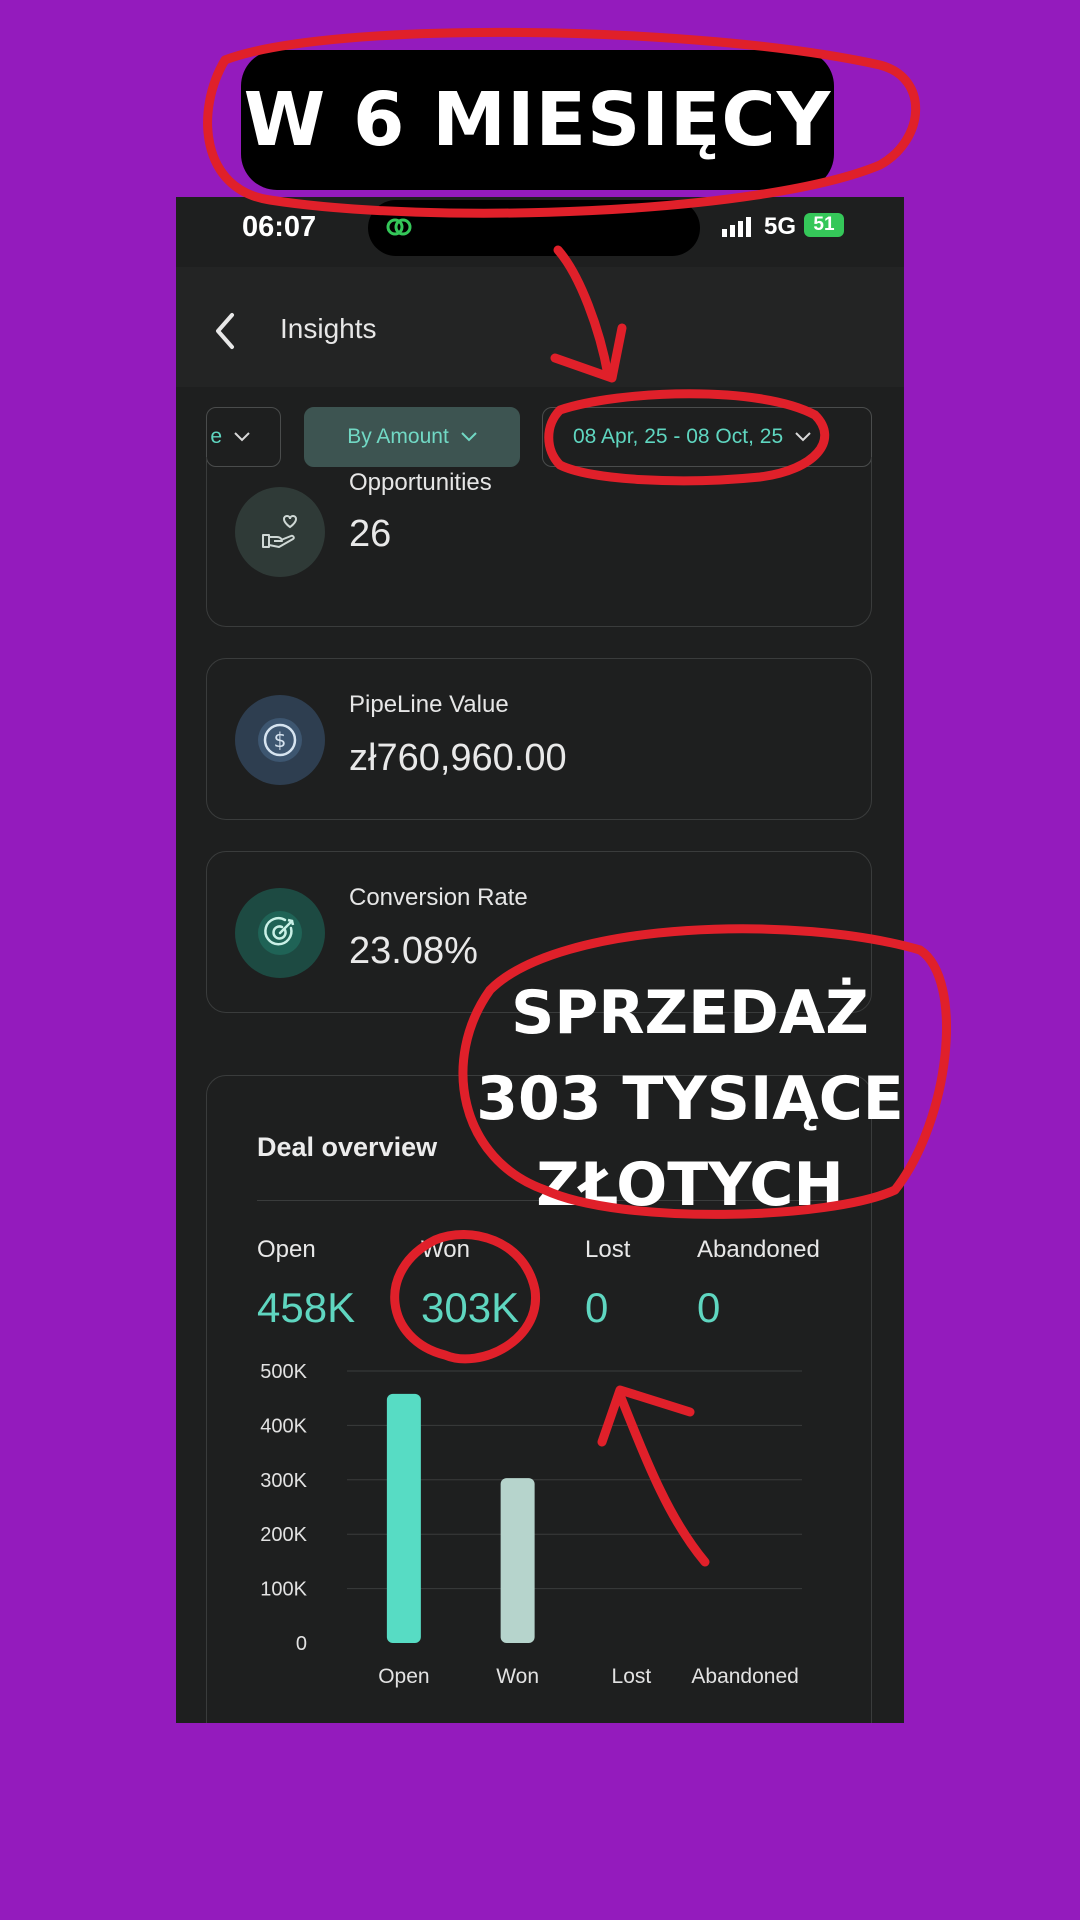 The height and width of the screenshot is (1920, 1080). I want to click on top-arrow-head, so click(588, 353).